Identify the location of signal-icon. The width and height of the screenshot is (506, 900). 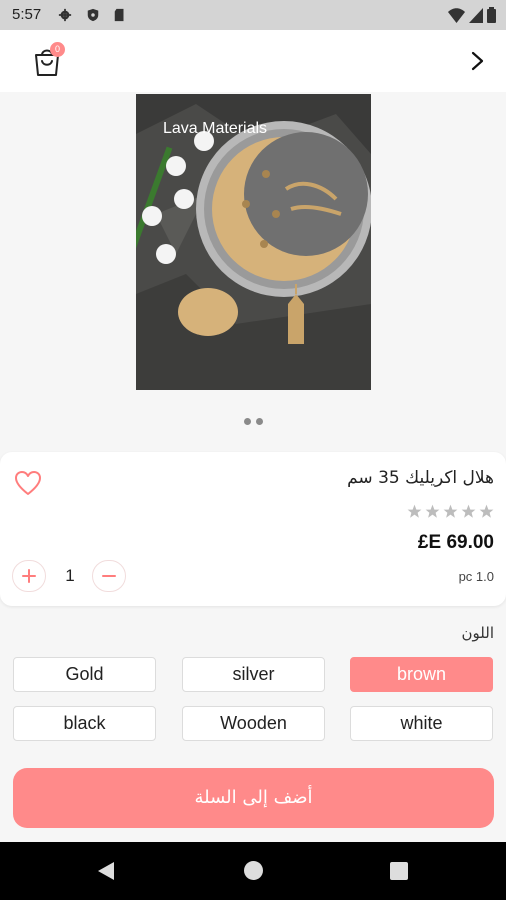
(476, 15).